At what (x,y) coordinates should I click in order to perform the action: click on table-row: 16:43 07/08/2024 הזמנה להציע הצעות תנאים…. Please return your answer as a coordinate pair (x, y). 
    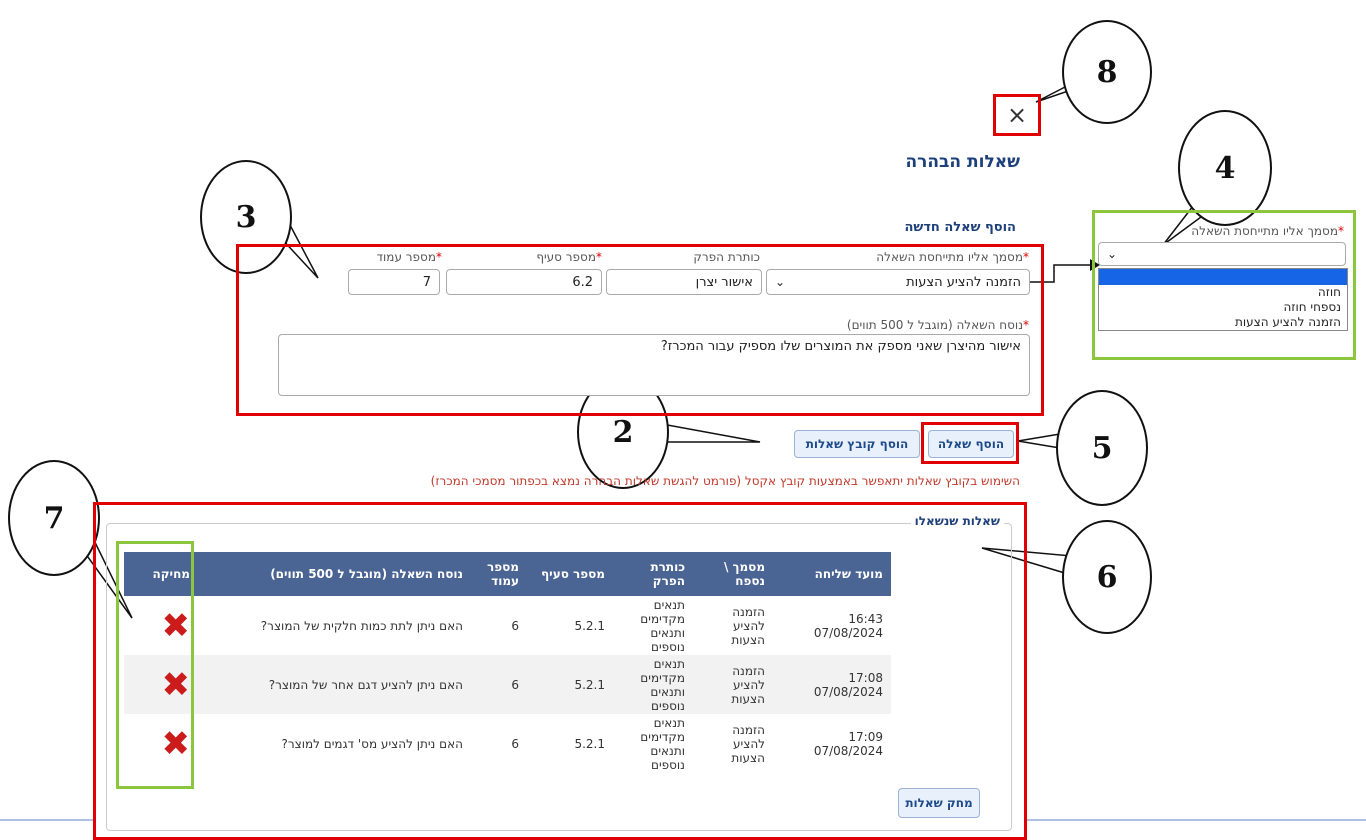
    Looking at the image, I should click on (507, 625).